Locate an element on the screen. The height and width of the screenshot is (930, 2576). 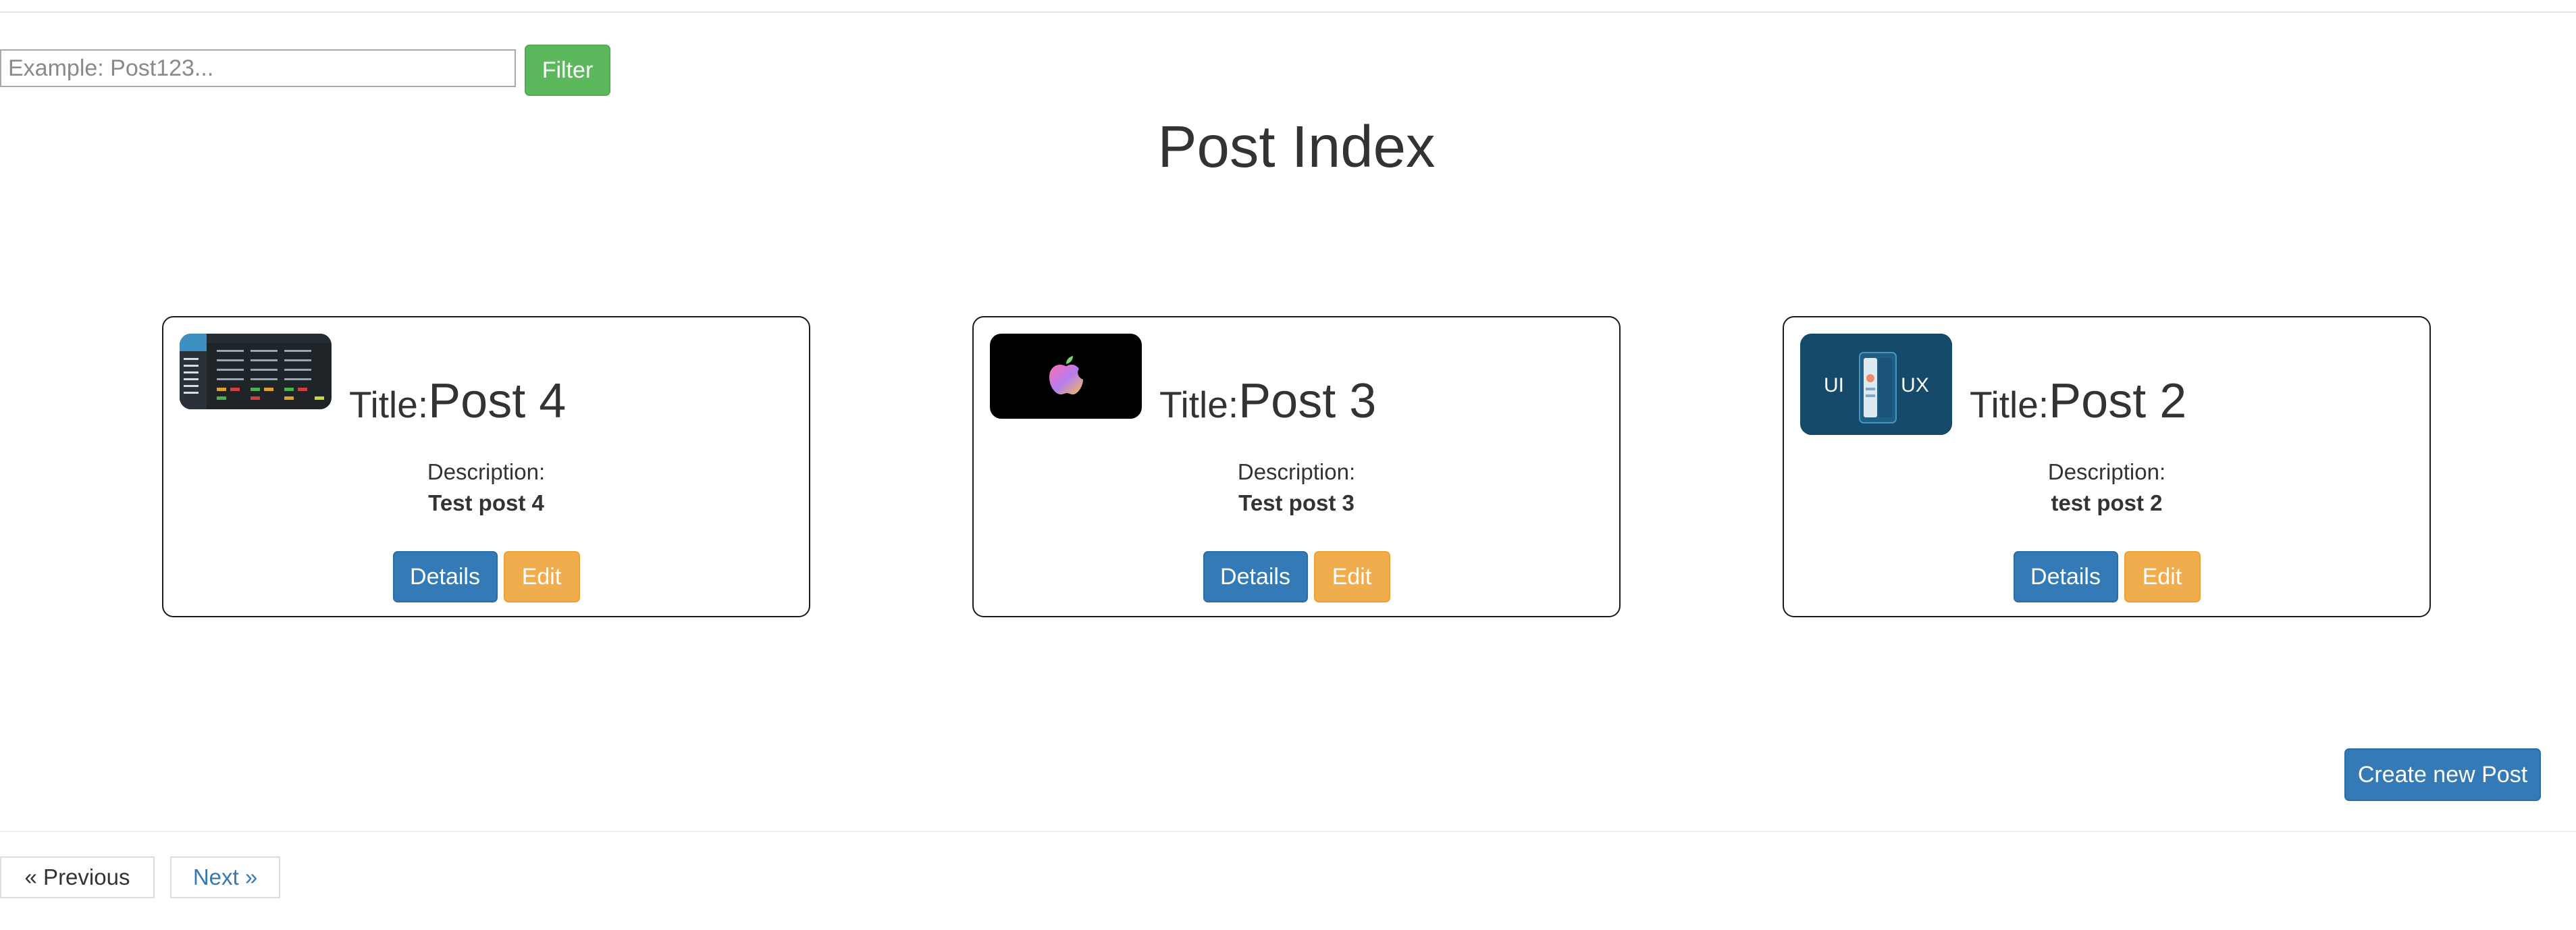
thumbnail-ui-text: UI is located at coordinates (1834, 385).